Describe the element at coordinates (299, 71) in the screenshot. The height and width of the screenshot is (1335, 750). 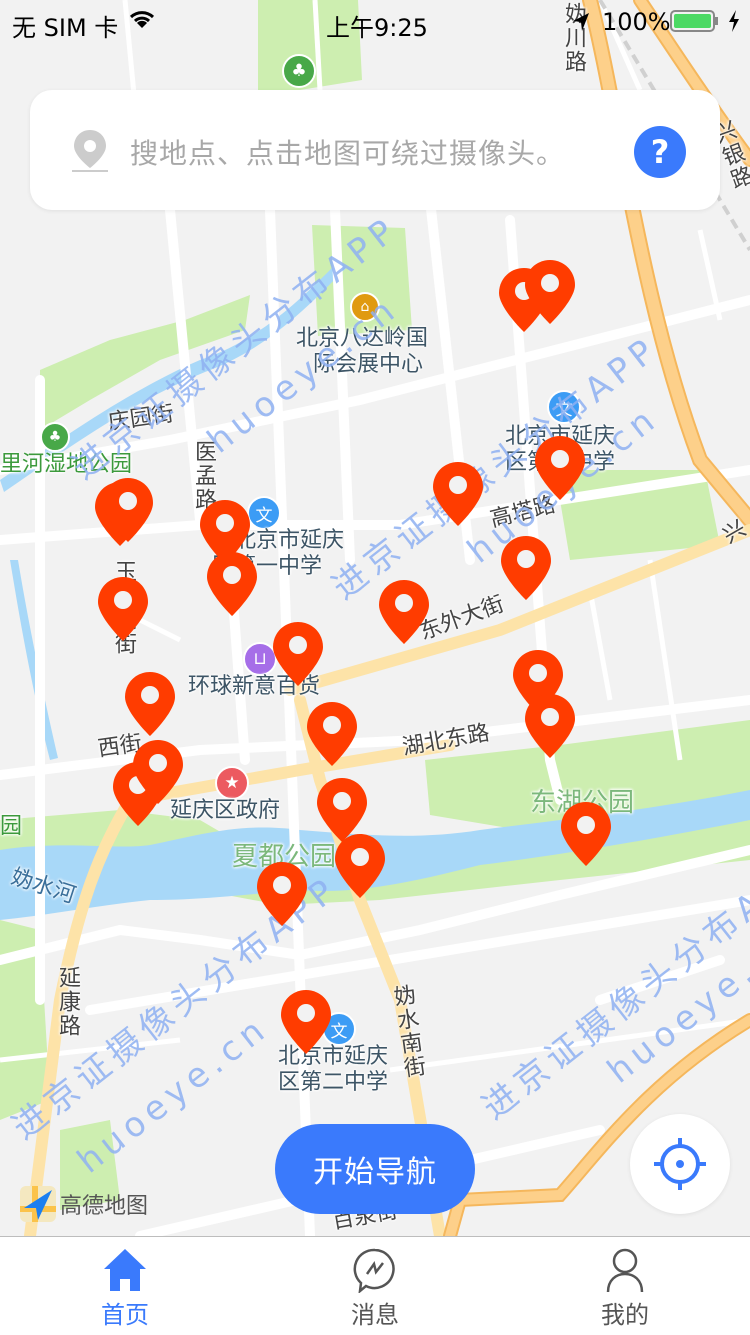
I see `park-poi-icon: ♣` at that location.